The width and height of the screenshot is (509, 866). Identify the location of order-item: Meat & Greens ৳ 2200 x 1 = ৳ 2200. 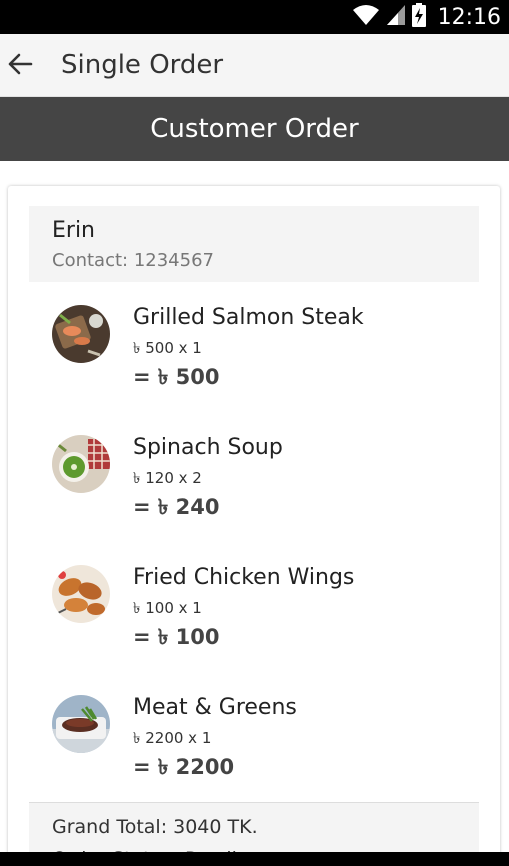
(262, 745).